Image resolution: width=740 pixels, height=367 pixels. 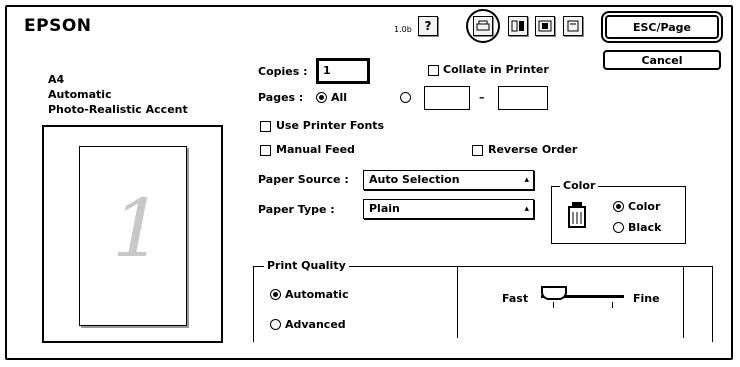 What do you see at coordinates (265, 126) in the screenshot?
I see `use-printer-fonts-checkbox` at bounding box center [265, 126].